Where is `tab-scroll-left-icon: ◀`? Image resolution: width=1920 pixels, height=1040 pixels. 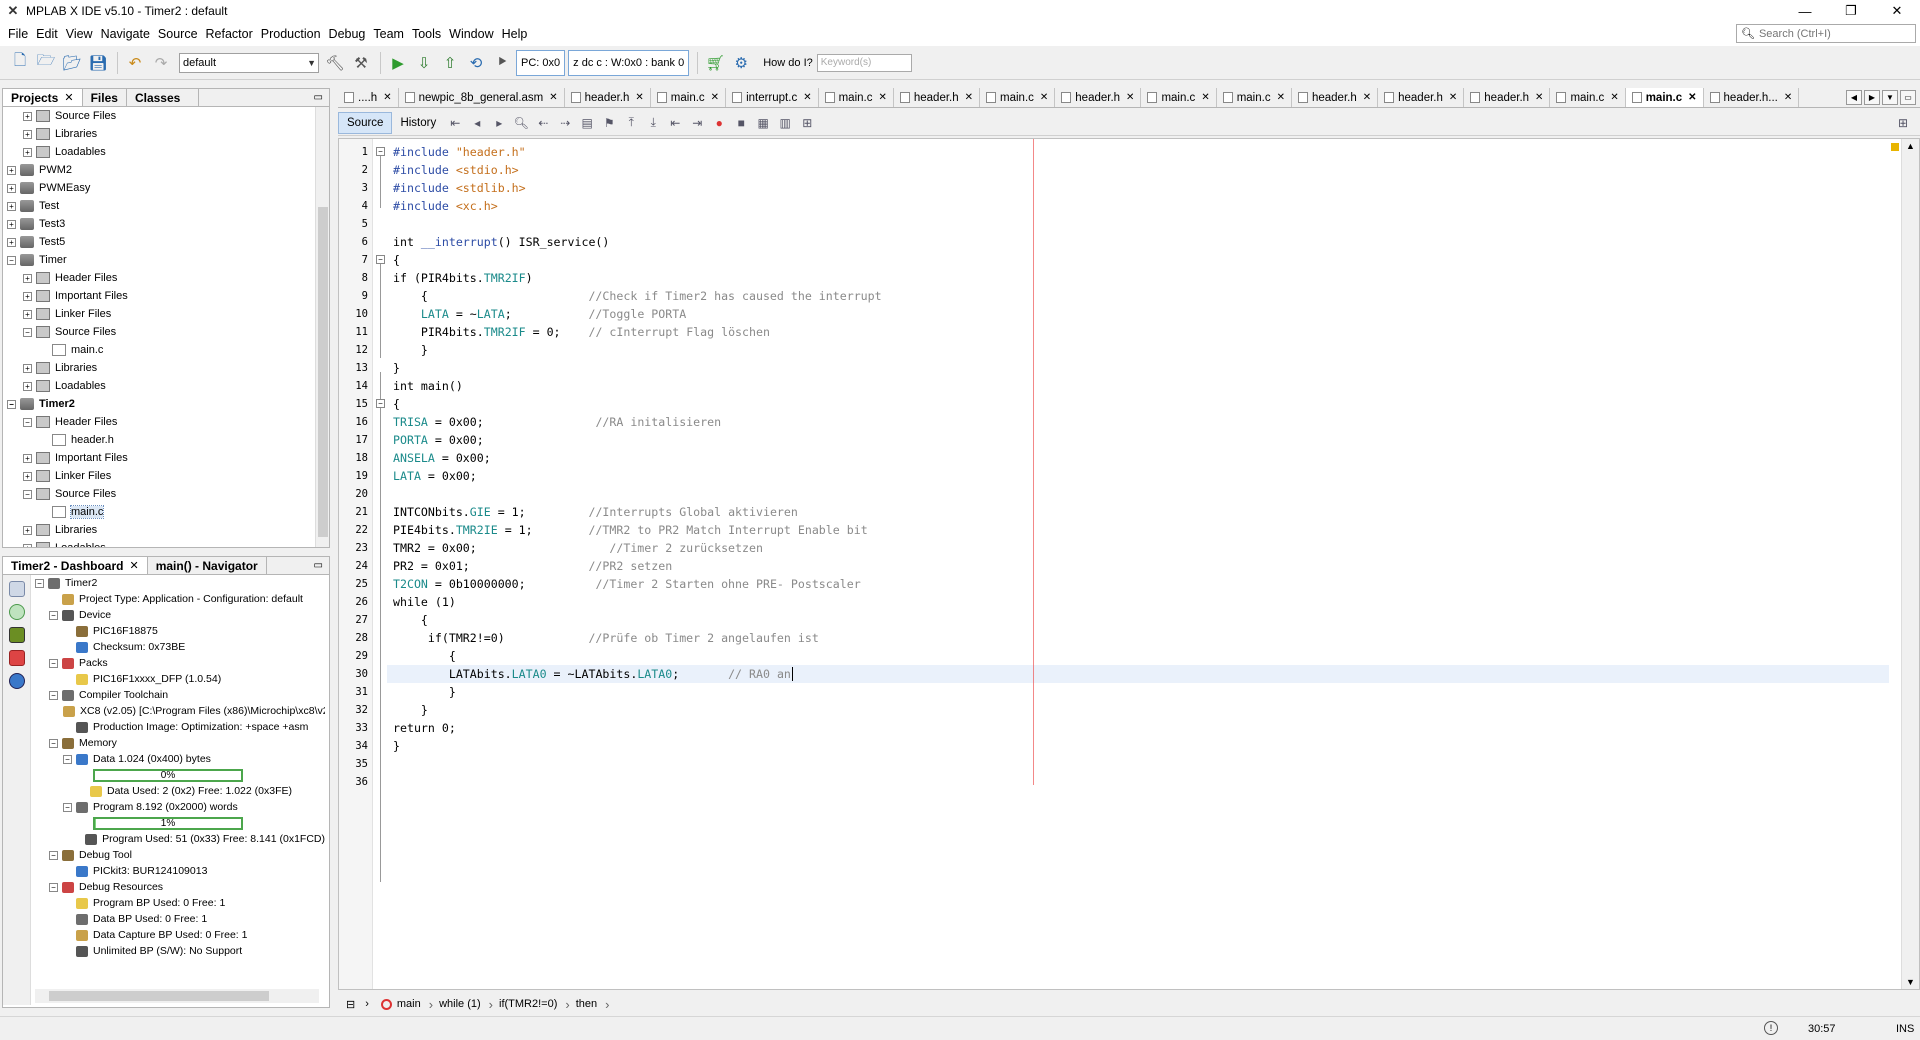 tab-scroll-left-icon: ◀ is located at coordinates (1854, 97).